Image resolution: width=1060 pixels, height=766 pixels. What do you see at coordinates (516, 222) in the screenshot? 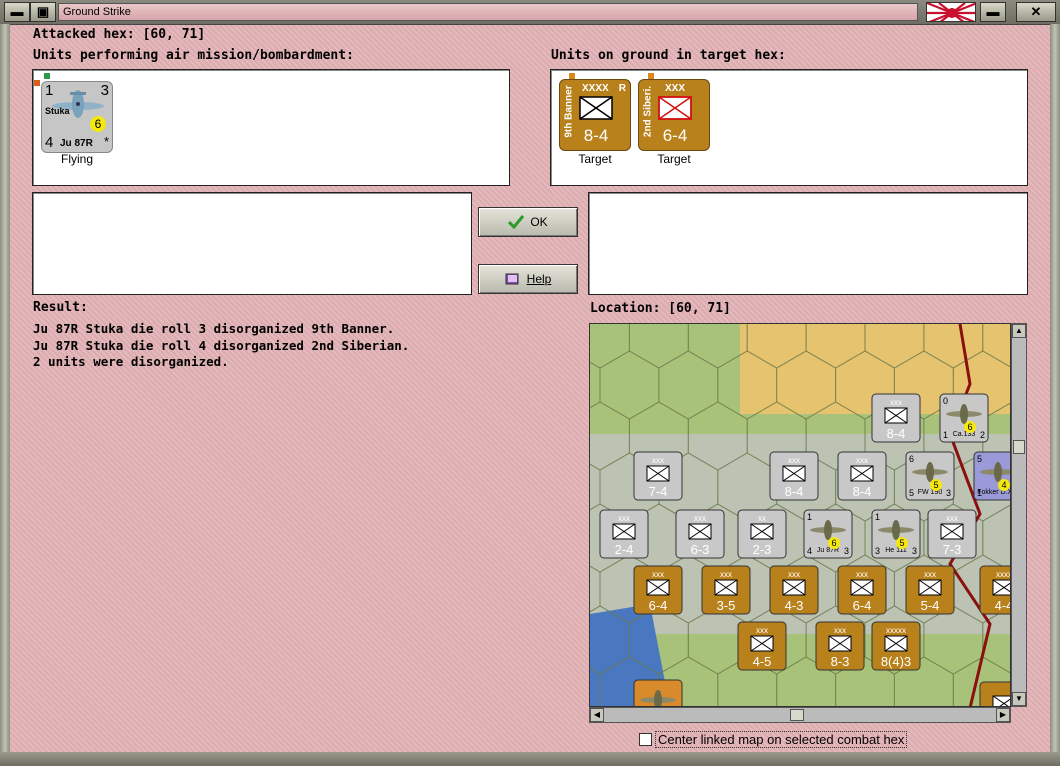
I see `checkmark-icon` at bounding box center [516, 222].